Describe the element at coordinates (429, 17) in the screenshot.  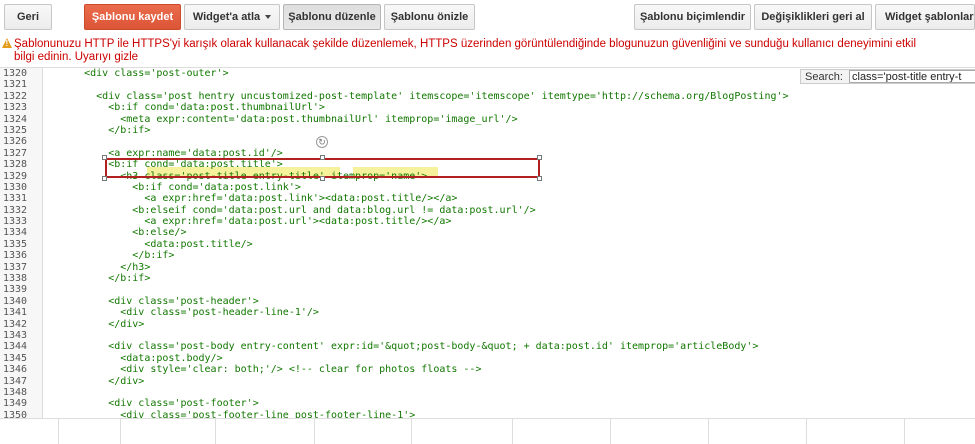
I see `preview-template-button: Şablonu önizle` at that location.